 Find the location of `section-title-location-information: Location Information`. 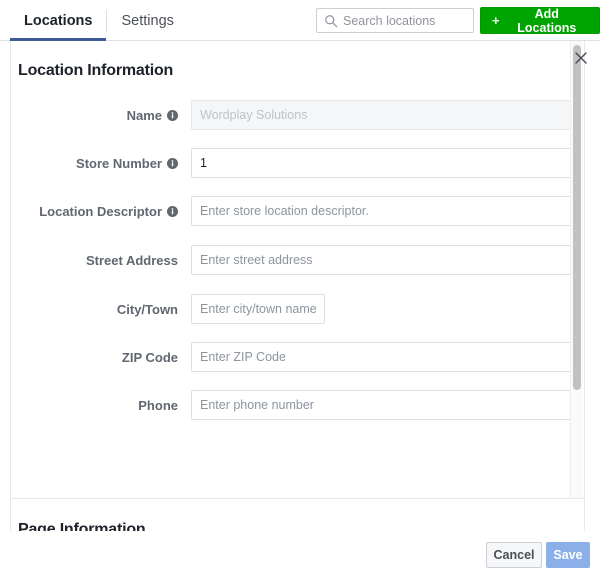

section-title-location-information: Location Information is located at coordinates (96, 70).